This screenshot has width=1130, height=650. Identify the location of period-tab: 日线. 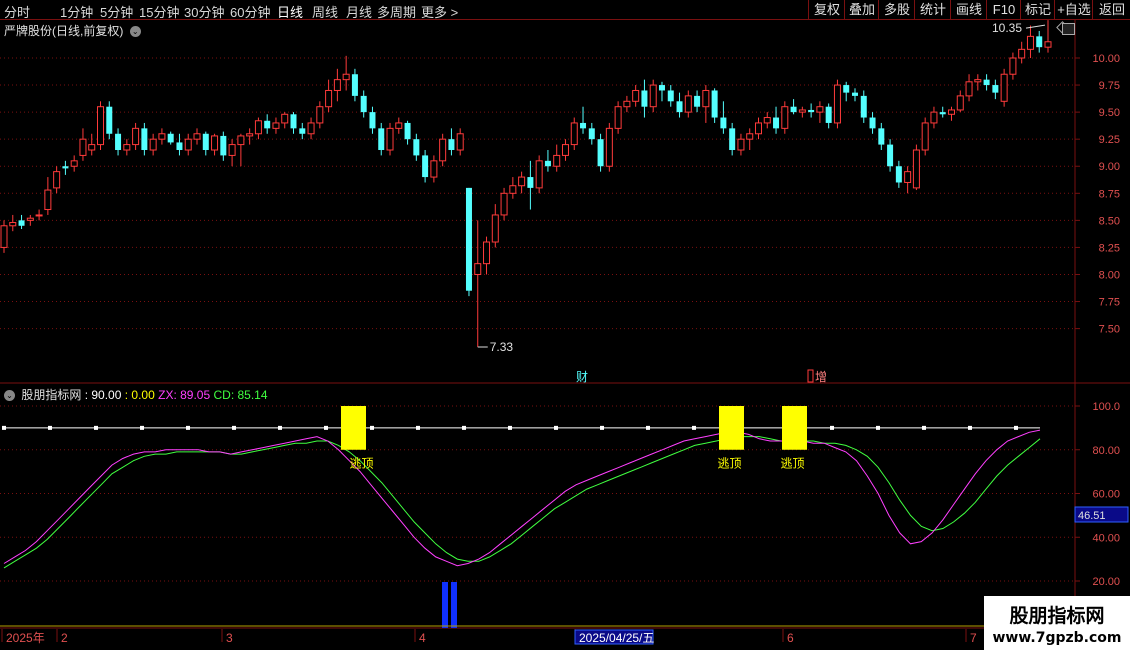
(290, 11).